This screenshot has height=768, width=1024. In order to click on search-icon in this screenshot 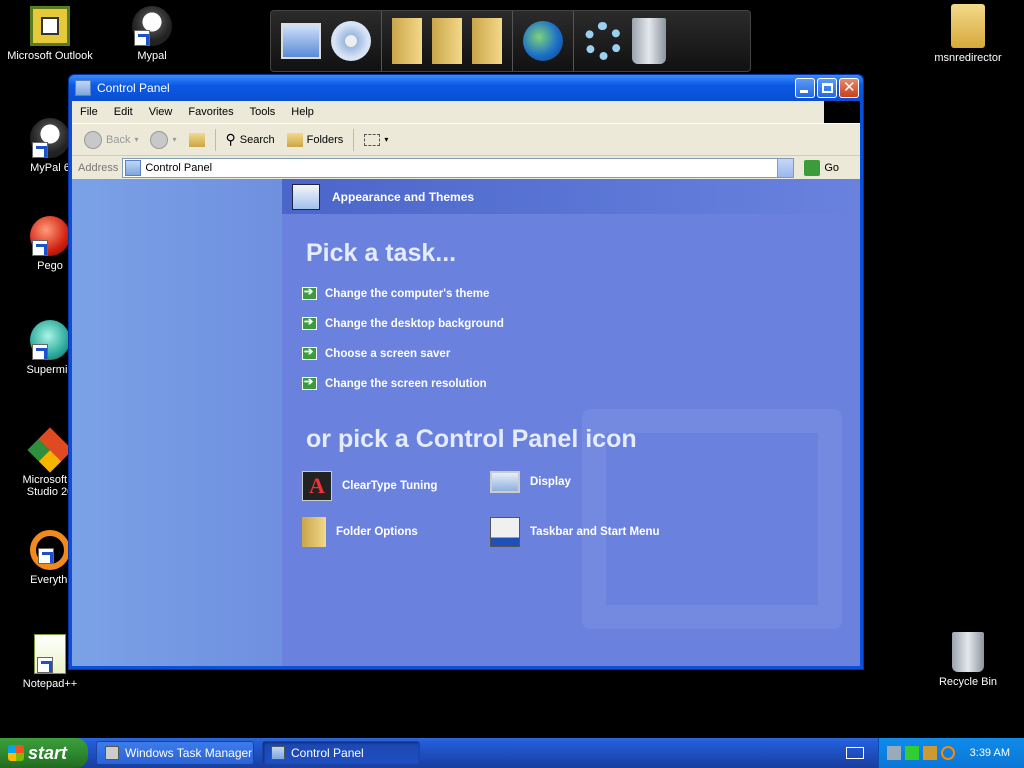, I will do `click(948, 753)`.